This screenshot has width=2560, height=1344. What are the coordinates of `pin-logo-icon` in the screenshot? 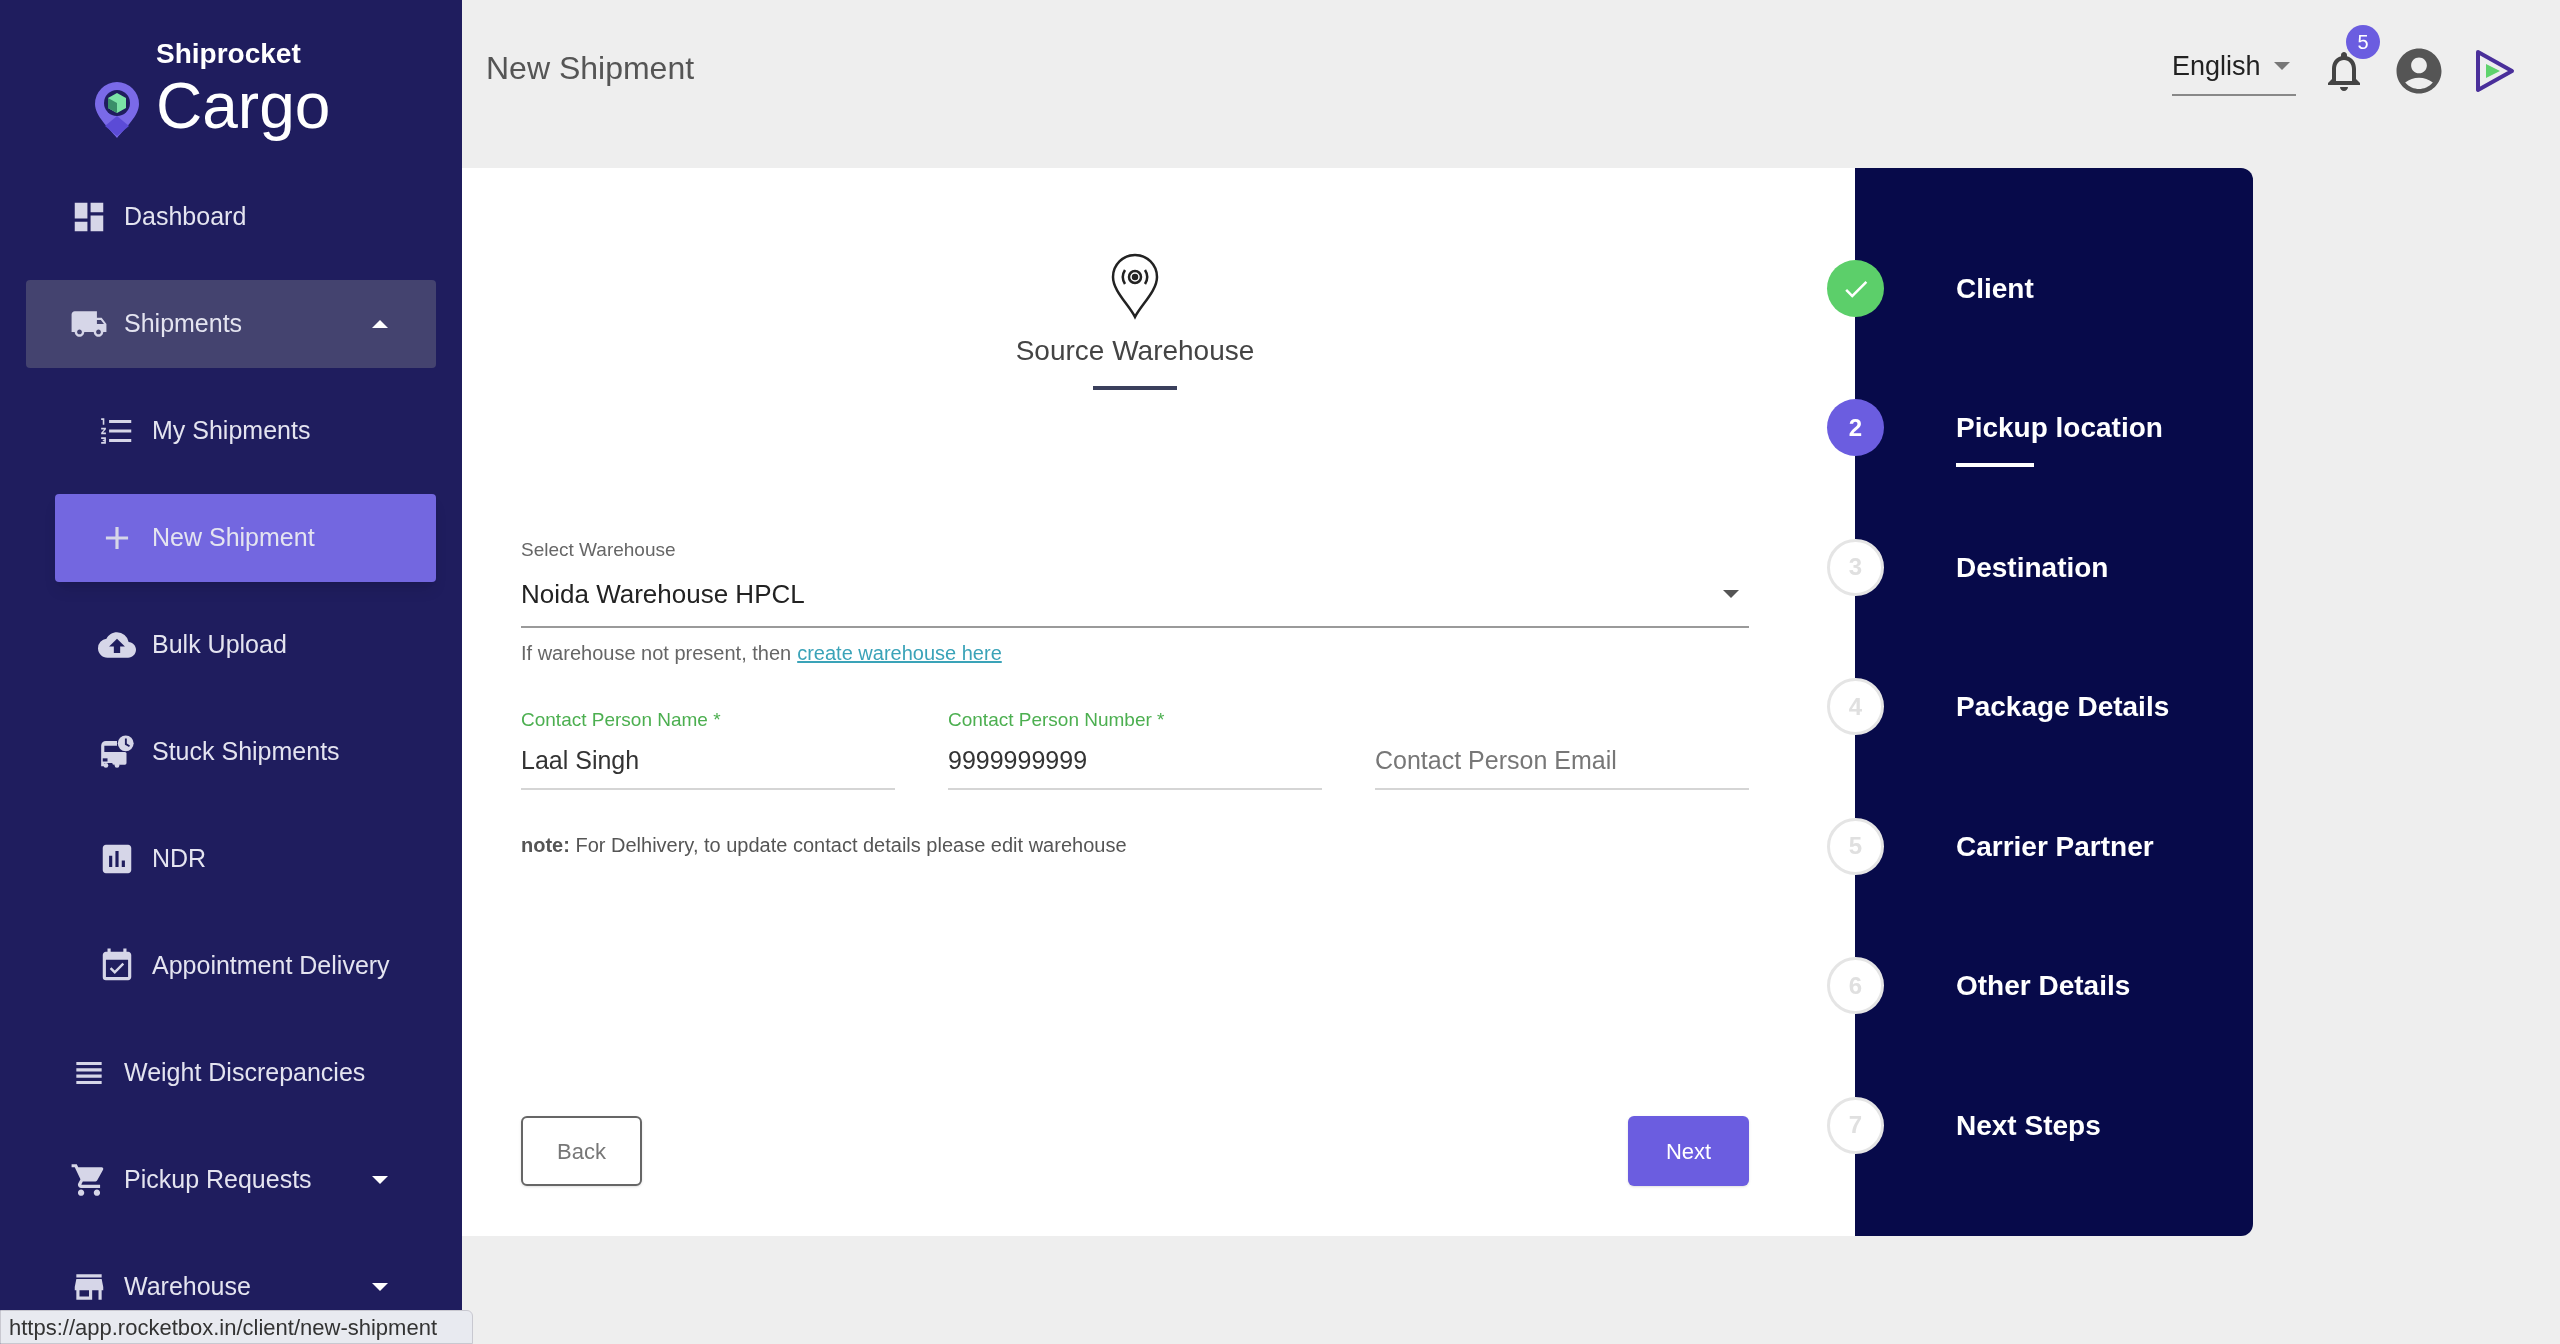 It's located at (117, 110).